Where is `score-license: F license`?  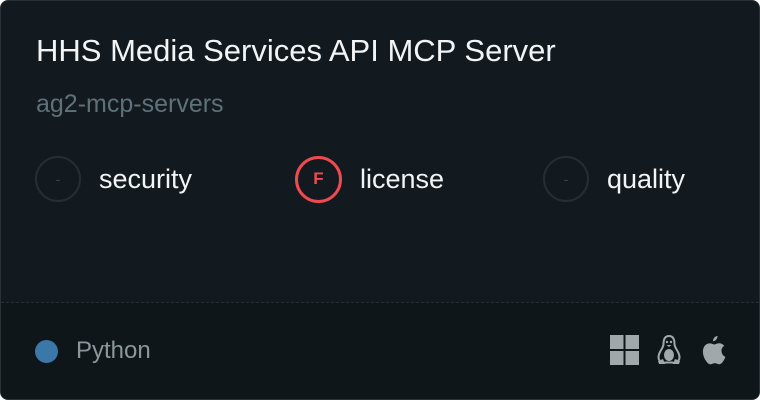 score-license: F license is located at coordinates (370, 179).